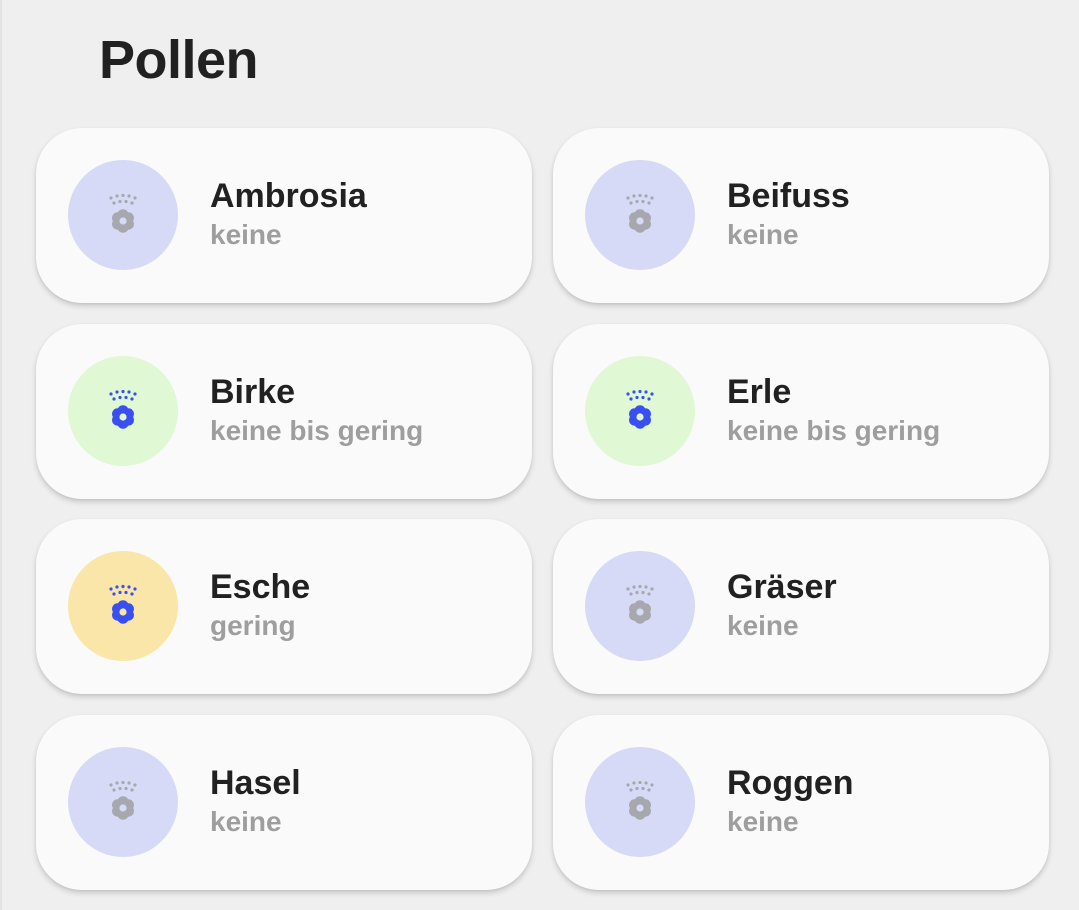  I want to click on page-title: Pollen, so click(179, 60).